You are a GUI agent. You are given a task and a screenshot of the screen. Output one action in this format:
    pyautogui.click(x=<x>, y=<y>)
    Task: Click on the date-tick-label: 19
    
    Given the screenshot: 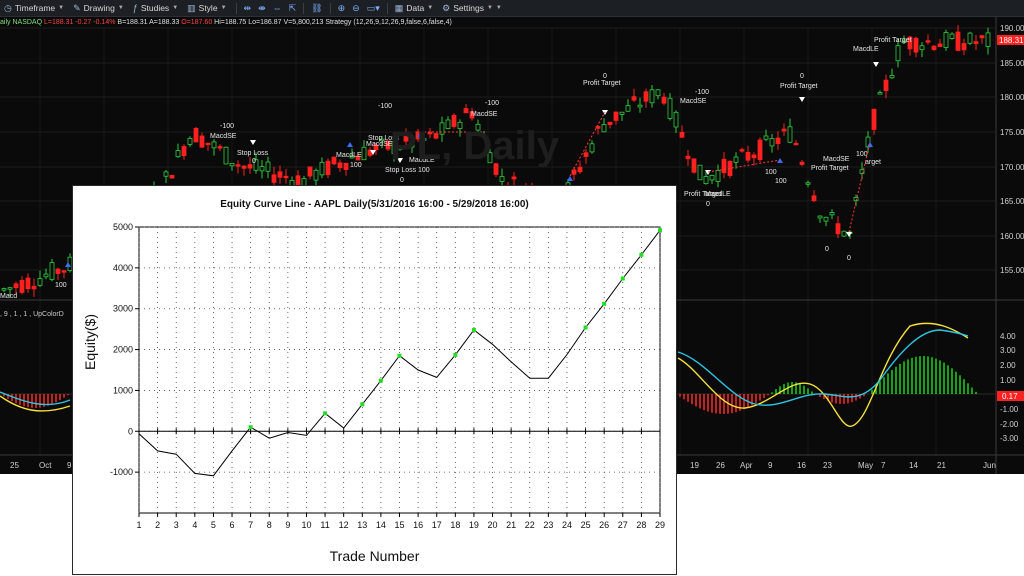 What is the action you would take?
    pyautogui.click(x=694, y=465)
    